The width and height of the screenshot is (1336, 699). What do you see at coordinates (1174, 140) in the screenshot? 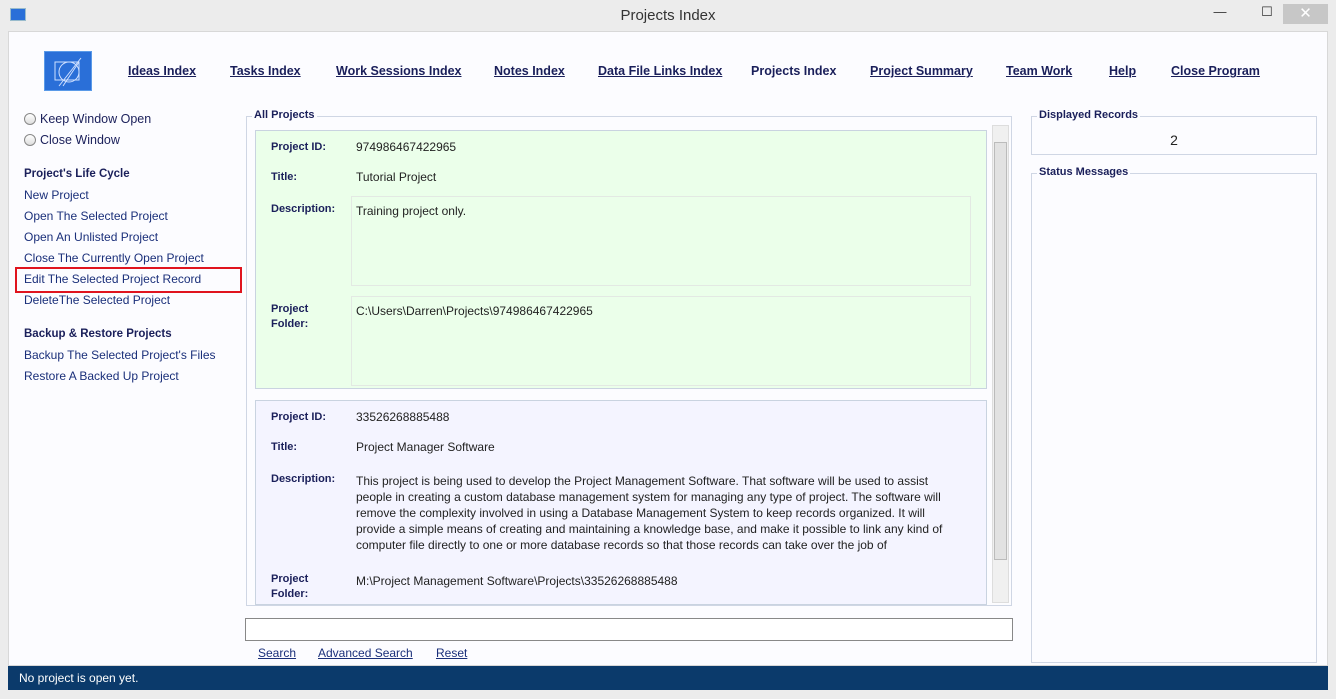
I see `displayed-records-count: 2` at bounding box center [1174, 140].